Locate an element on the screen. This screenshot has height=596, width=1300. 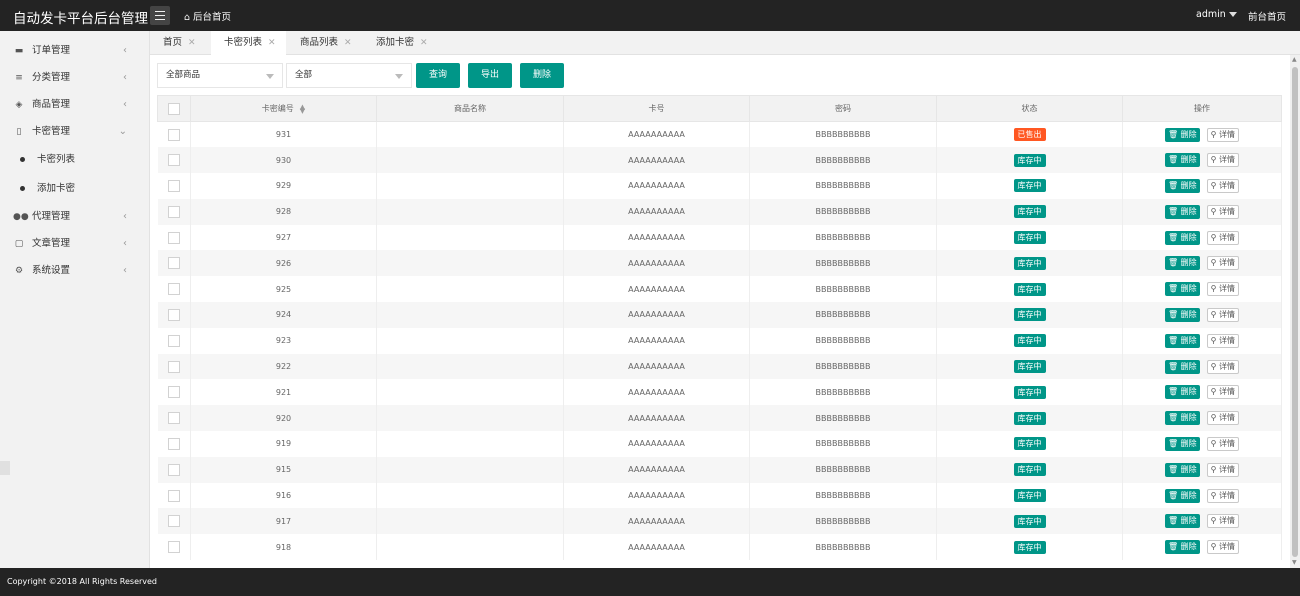
sidebar-collapse-handle is located at coordinates (5, 468).